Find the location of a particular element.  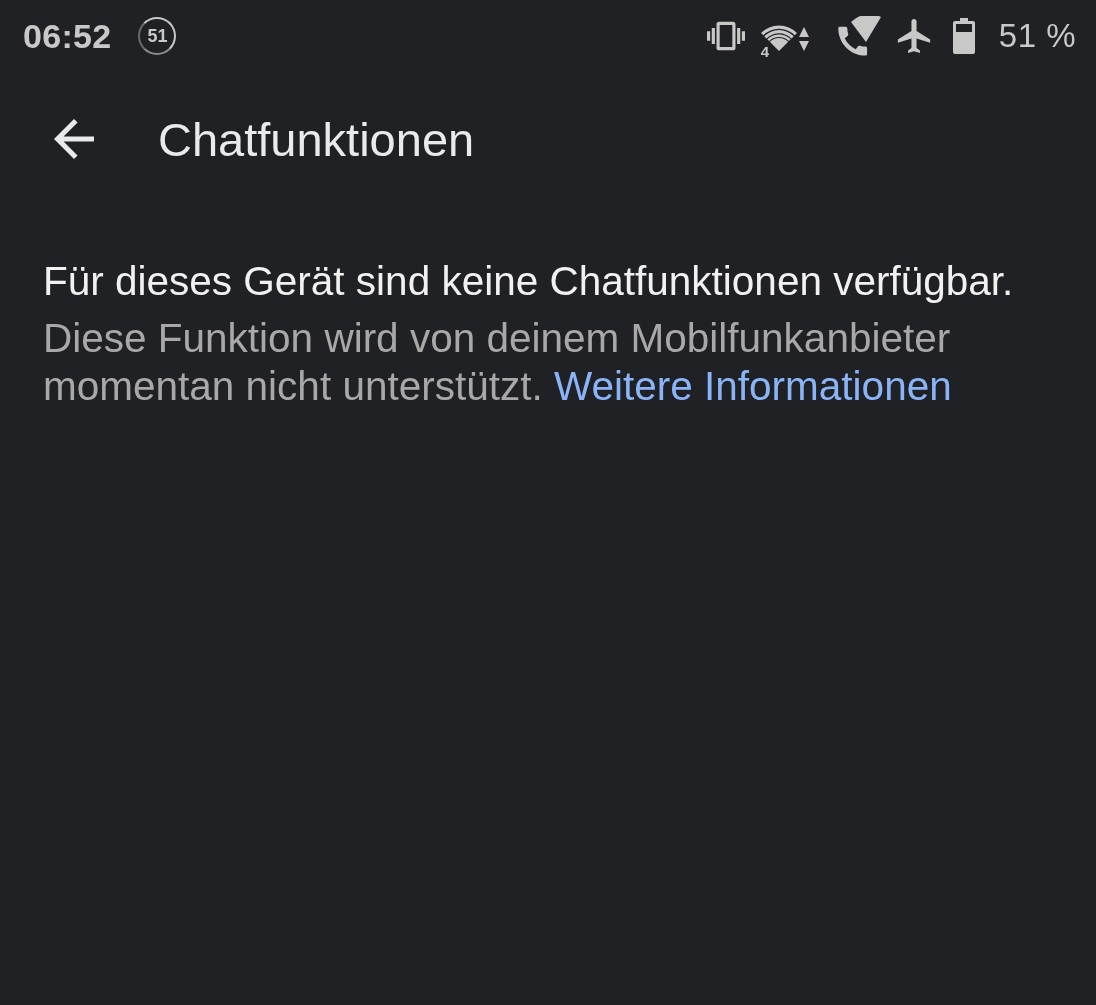

battery-icon is located at coordinates (963, 36).